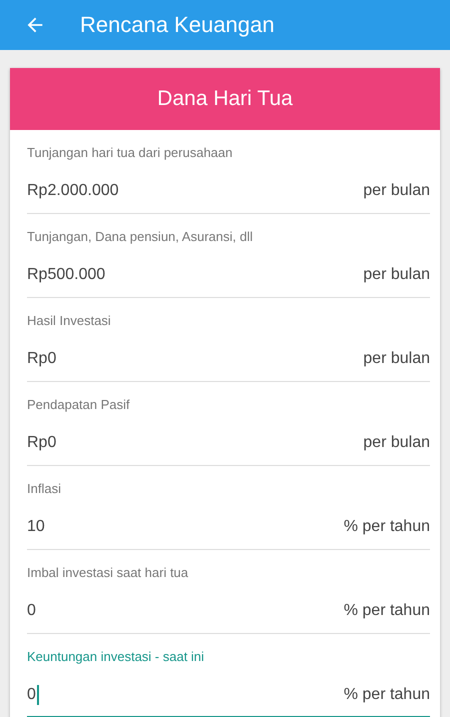 This screenshot has width=450, height=717. What do you see at coordinates (66, 275) in the screenshot?
I see `input-field: Rp500.000` at bounding box center [66, 275].